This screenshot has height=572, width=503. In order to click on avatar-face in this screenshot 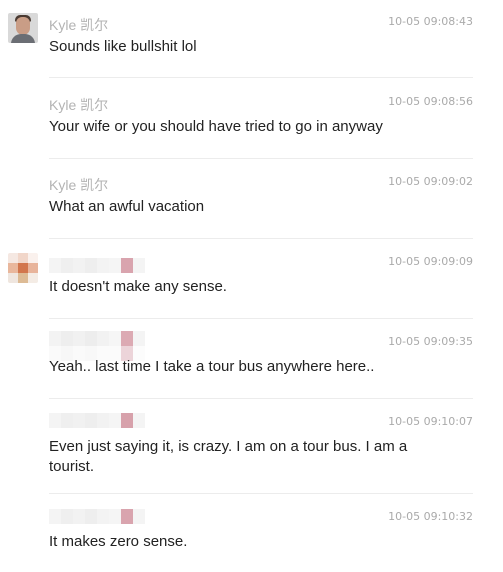, I will do `click(23, 26)`.